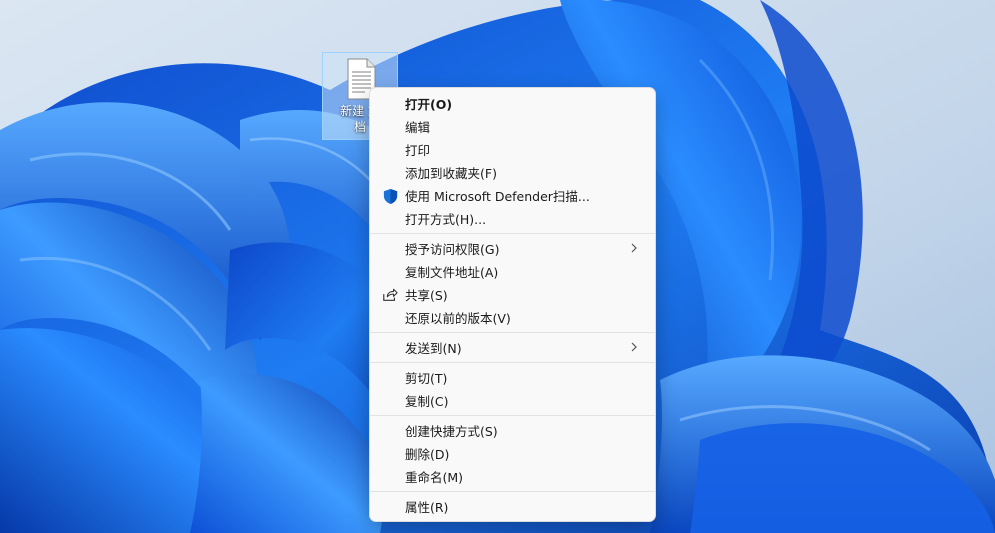 The width and height of the screenshot is (995, 533). What do you see at coordinates (512, 476) in the screenshot?
I see `menu-item-4-2: 重命名(M)` at bounding box center [512, 476].